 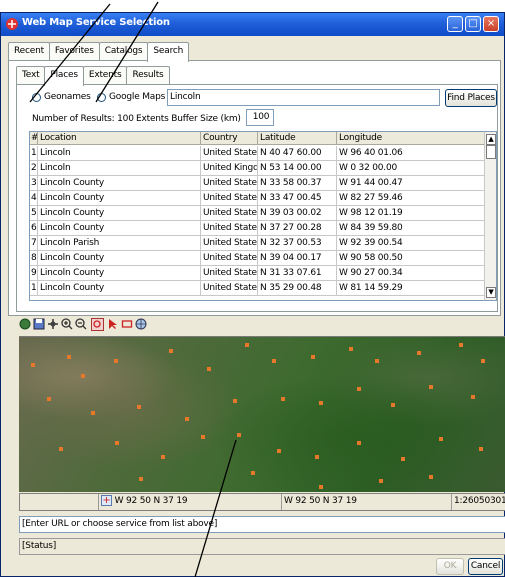 I want to click on row-latitude: N 39 03 00.02, so click(x=297, y=213).